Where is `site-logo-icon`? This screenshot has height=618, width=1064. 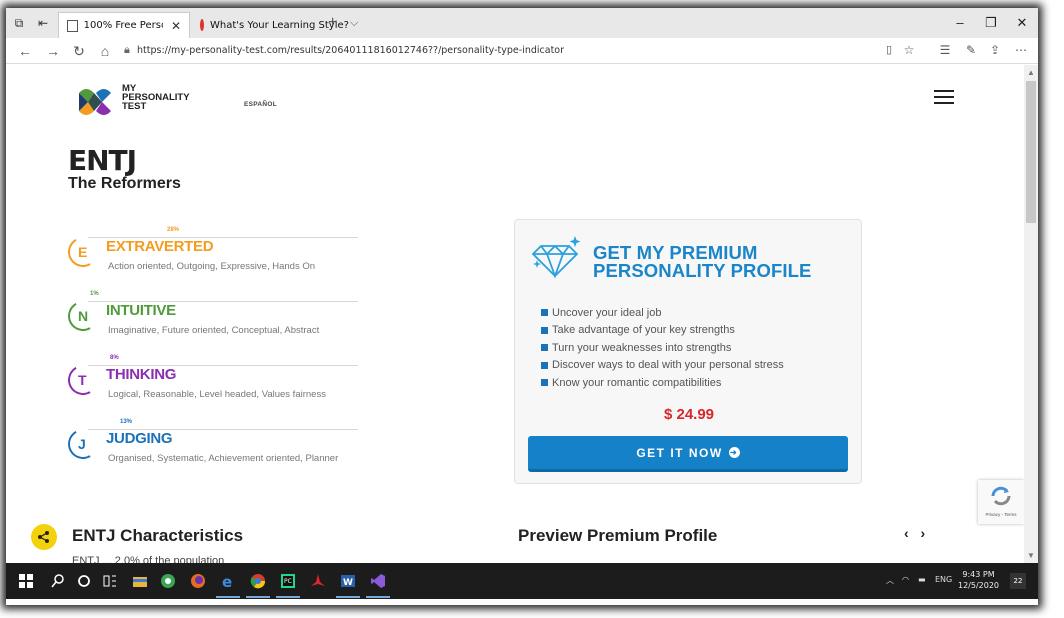 site-logo-icon is located at coordinates (95, 102).